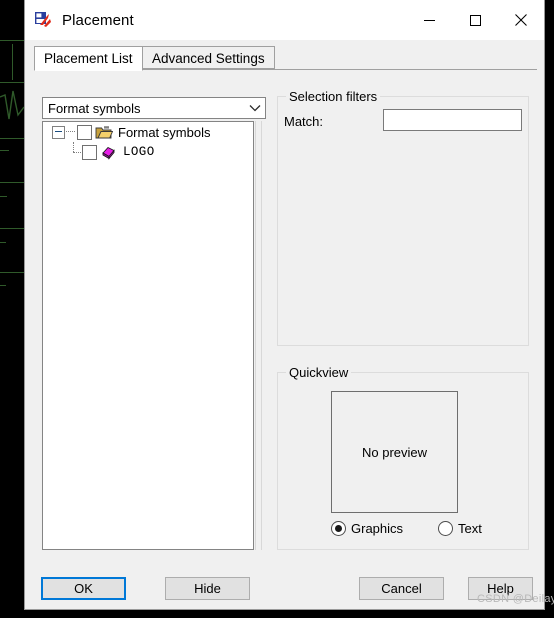  Describe the element at coordinates (452, 120) in the screenshot. I see `match-input` at that location.